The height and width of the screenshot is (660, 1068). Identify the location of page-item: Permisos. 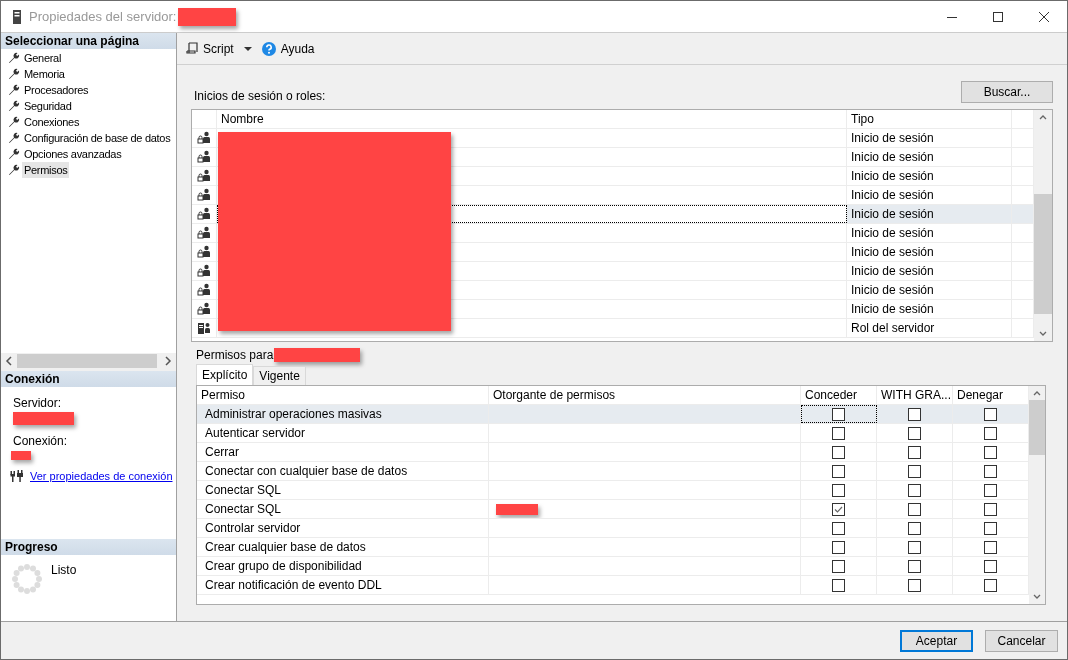
(46, 170).